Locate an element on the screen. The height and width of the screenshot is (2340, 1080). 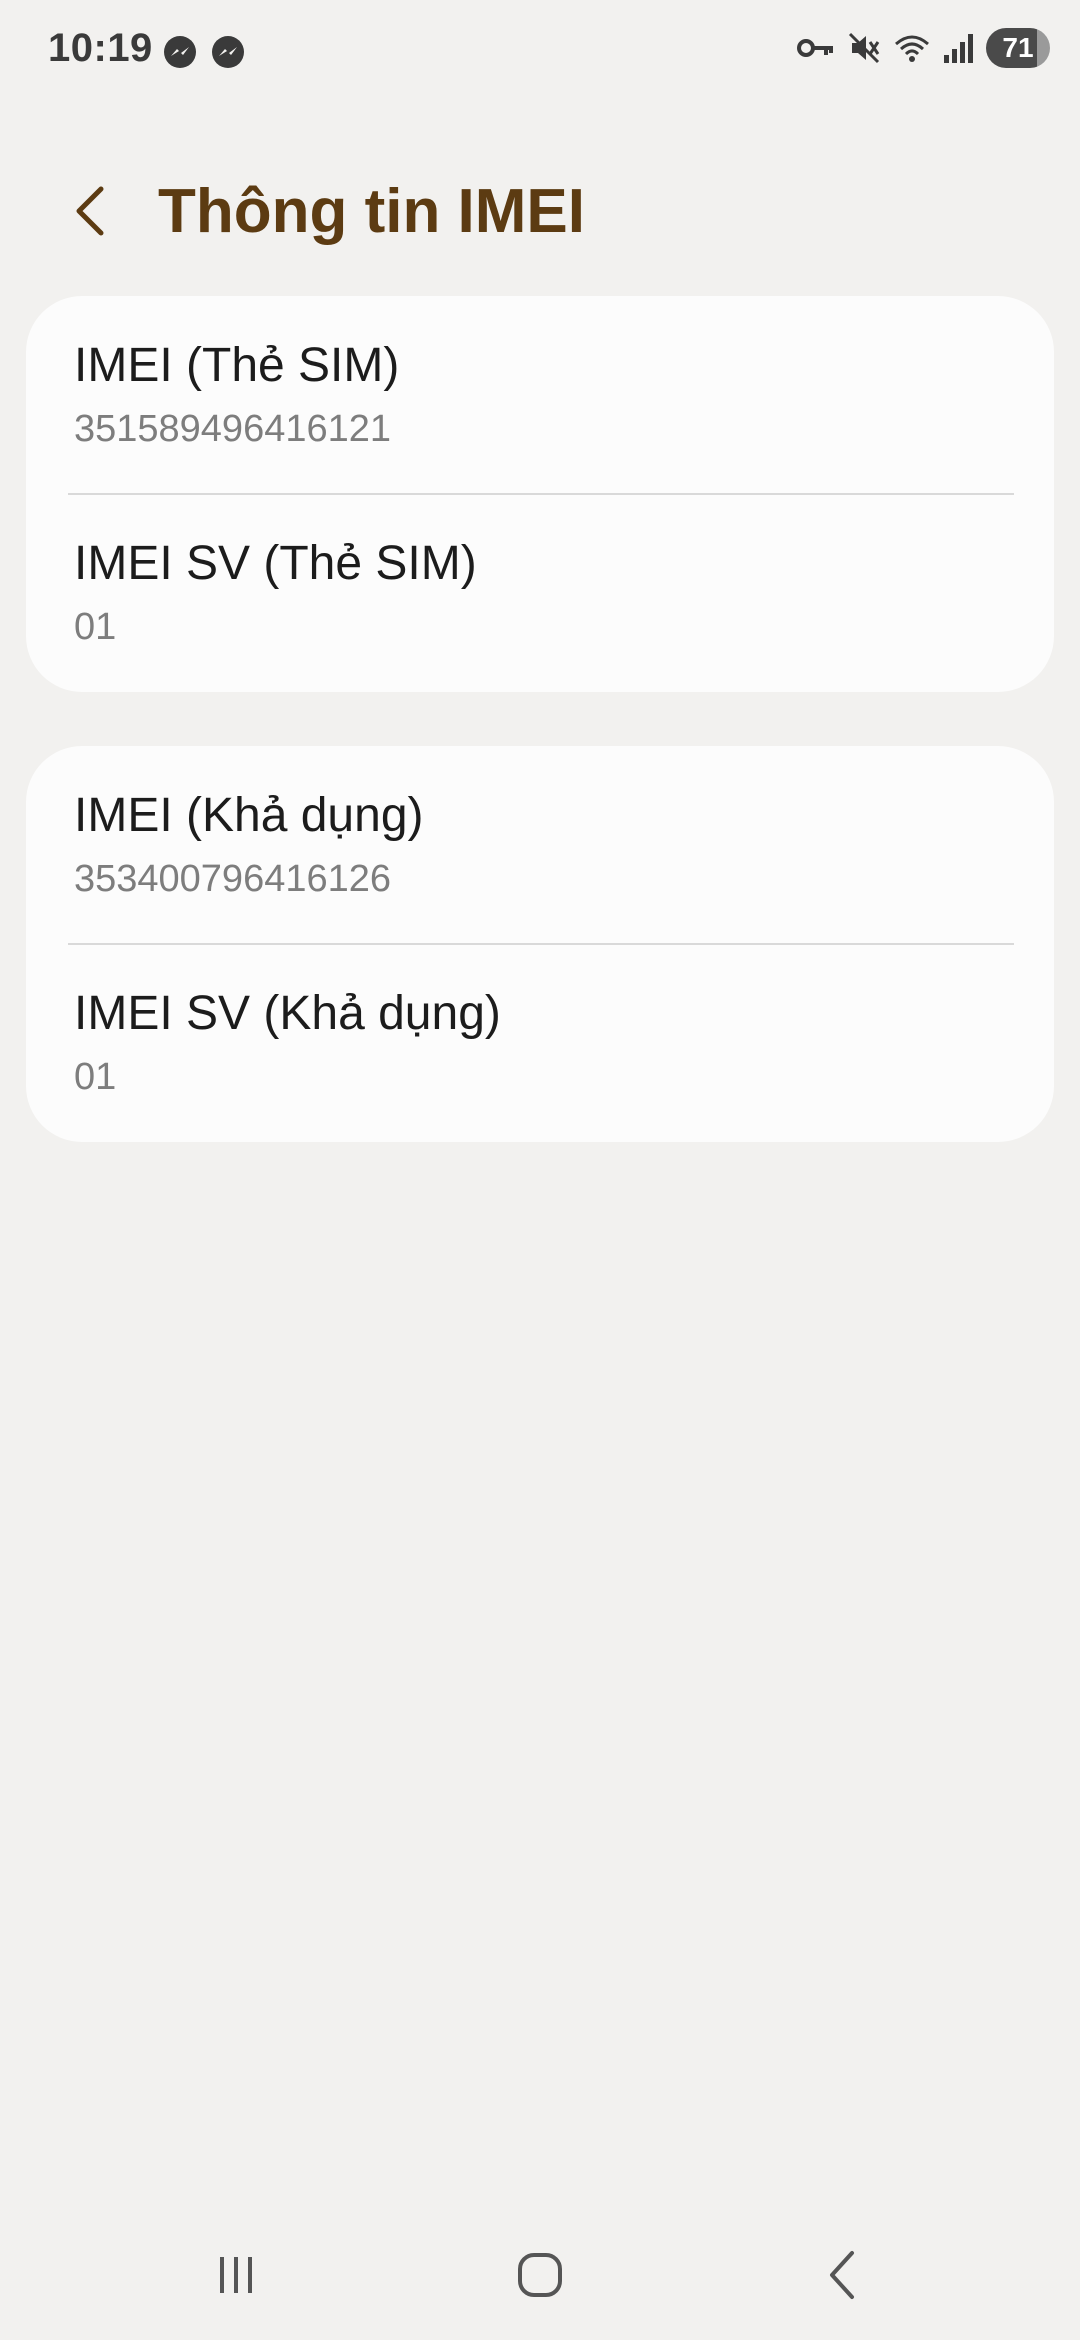
back-button is located at coordinates (91, 211).